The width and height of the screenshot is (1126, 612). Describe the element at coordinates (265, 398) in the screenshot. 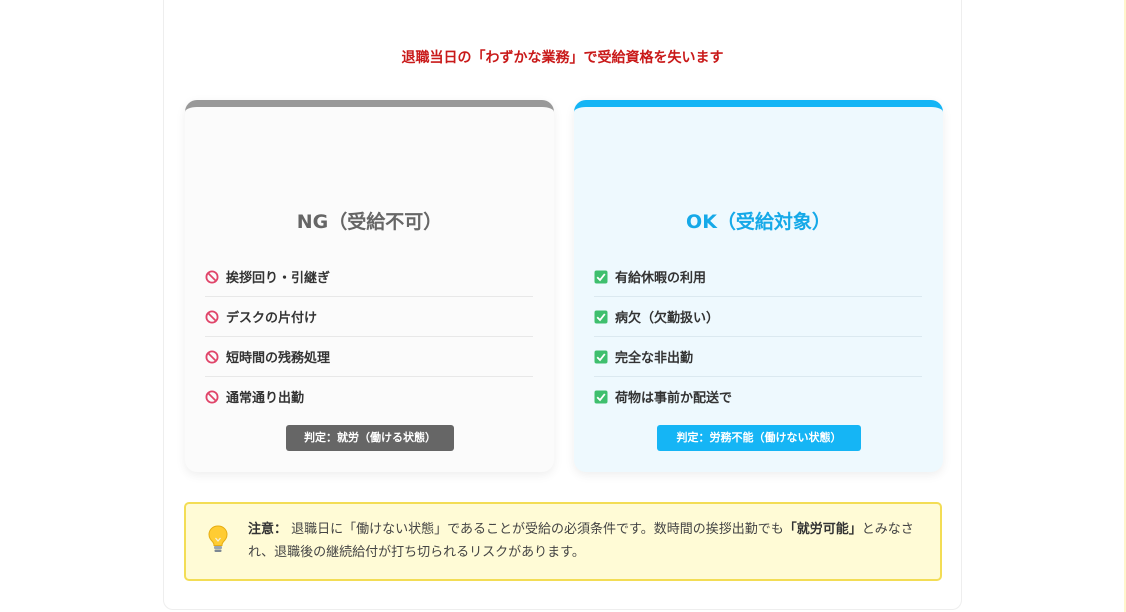

I see `list-item-label: 通常通り出勤` at that location.